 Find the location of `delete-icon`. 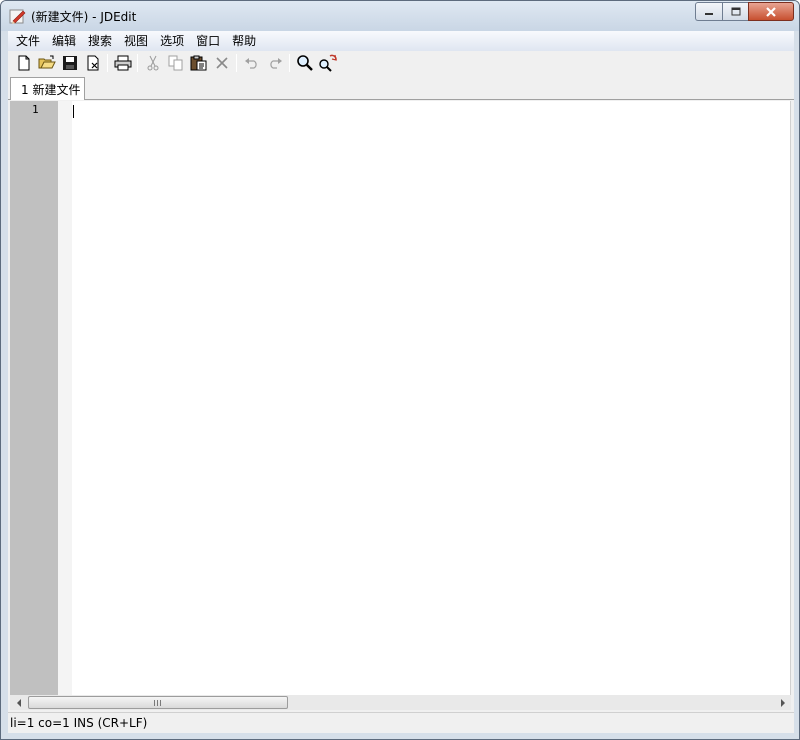

delete-icon is located at coordinates (221, 63).